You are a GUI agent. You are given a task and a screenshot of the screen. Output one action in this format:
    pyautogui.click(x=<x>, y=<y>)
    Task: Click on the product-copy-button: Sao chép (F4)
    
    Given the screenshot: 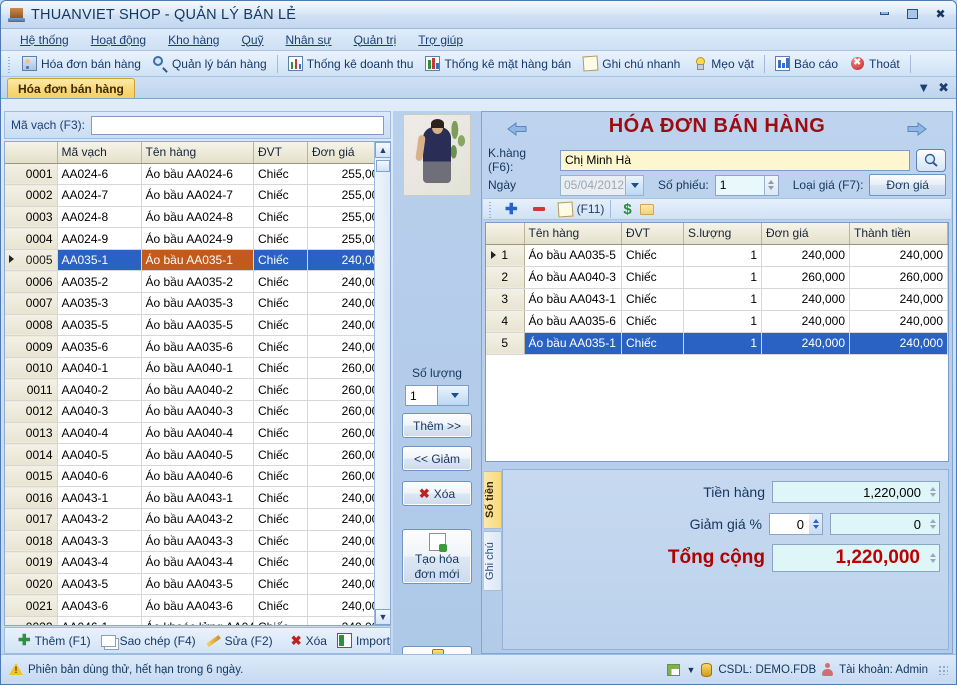 What is the action you would take?
    pyautogui.click(x=148, y=641)
    